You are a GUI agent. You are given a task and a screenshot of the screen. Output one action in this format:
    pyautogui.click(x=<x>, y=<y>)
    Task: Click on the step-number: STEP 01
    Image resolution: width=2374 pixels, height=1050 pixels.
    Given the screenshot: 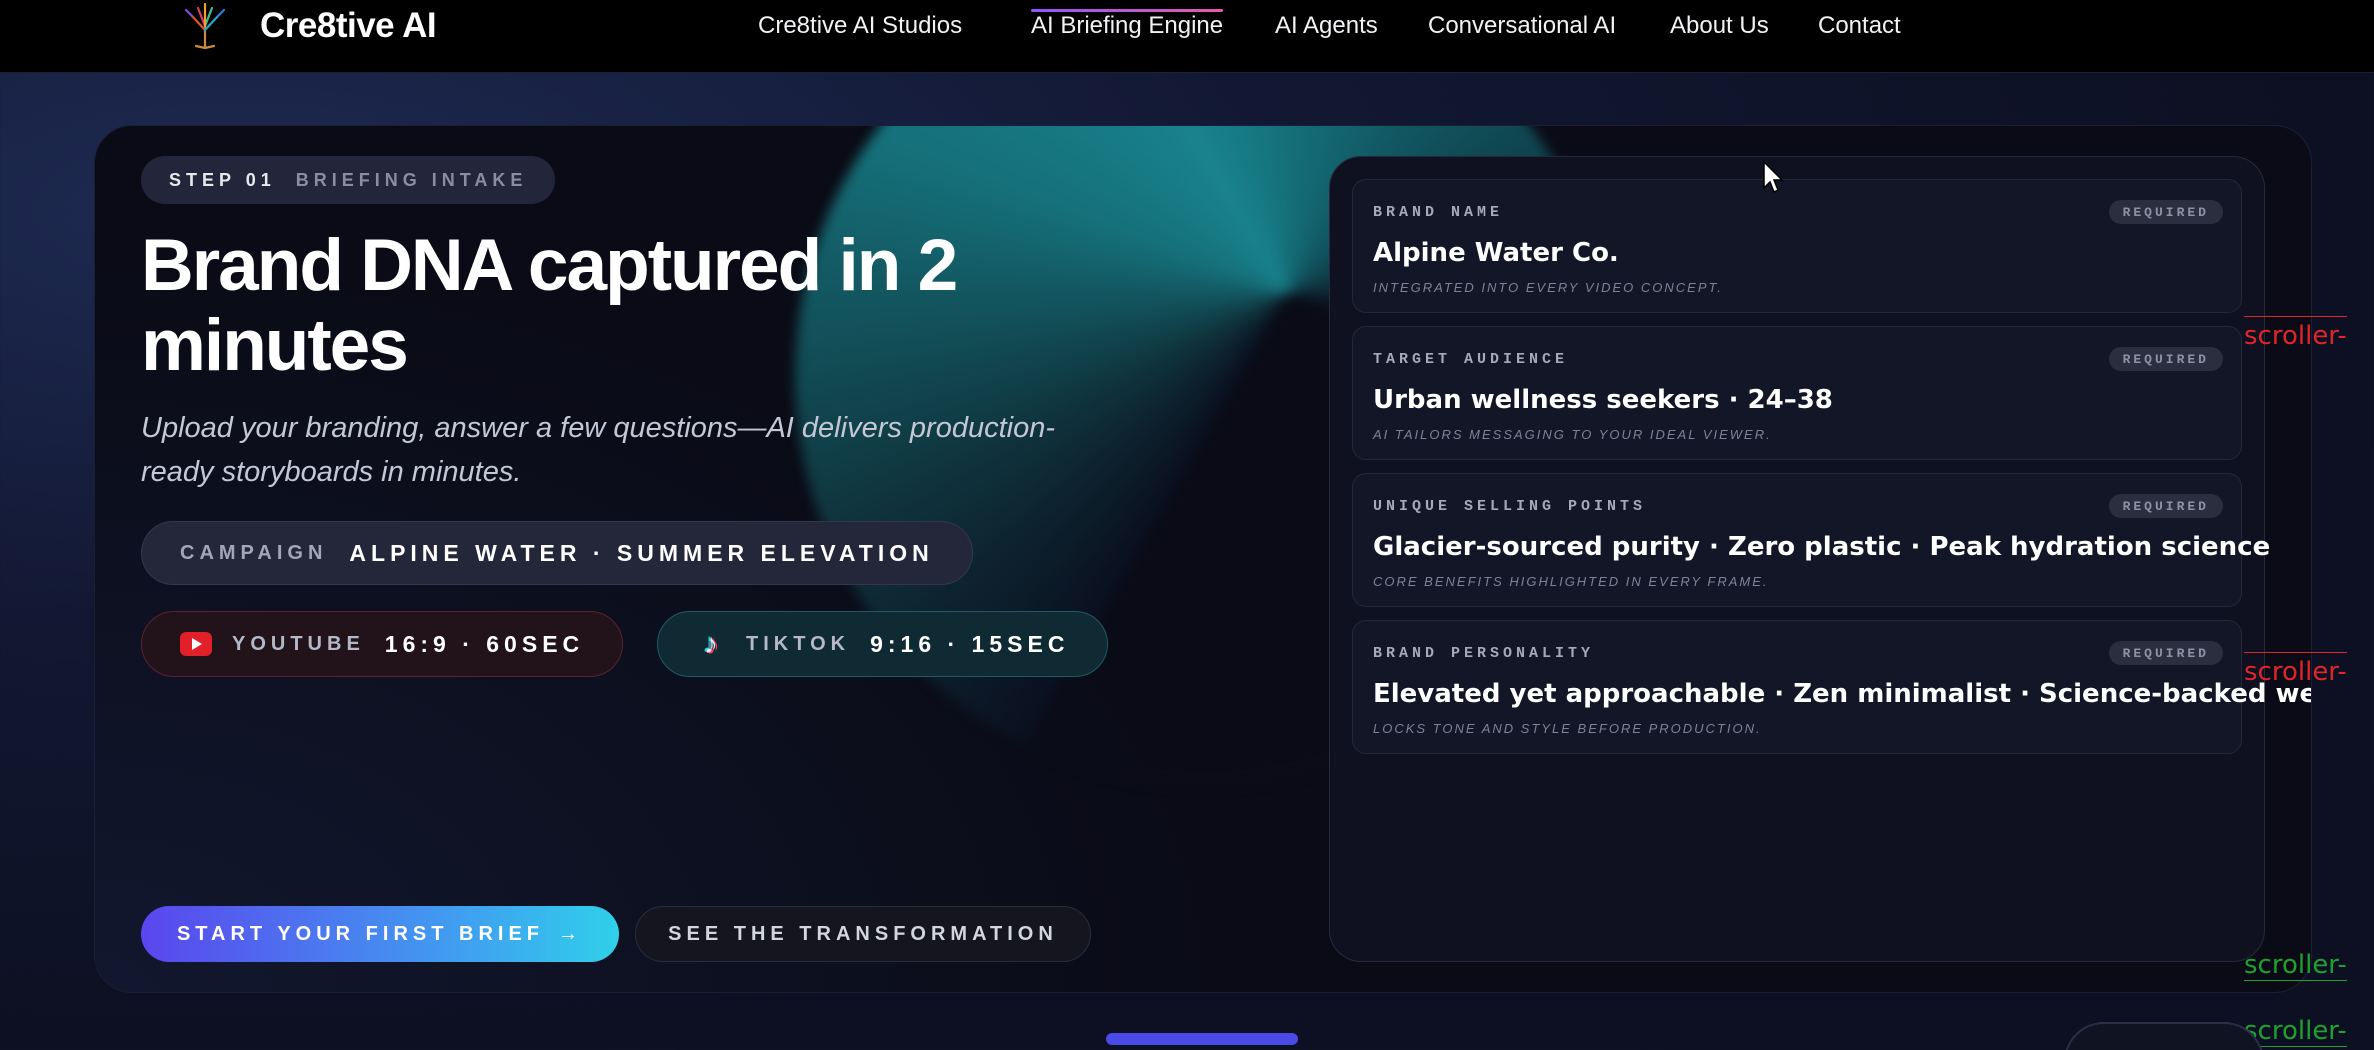 What is the action you would take?
    pyautogui.click(x=222, y=179)
    